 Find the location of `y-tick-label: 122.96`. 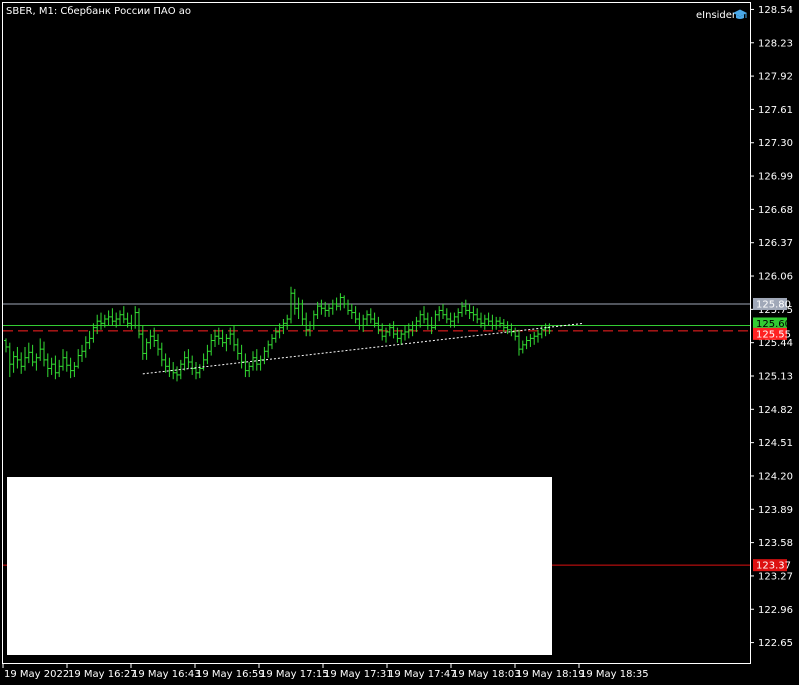

y-tick-label: 122.96 is located at coordinates (775, 610).